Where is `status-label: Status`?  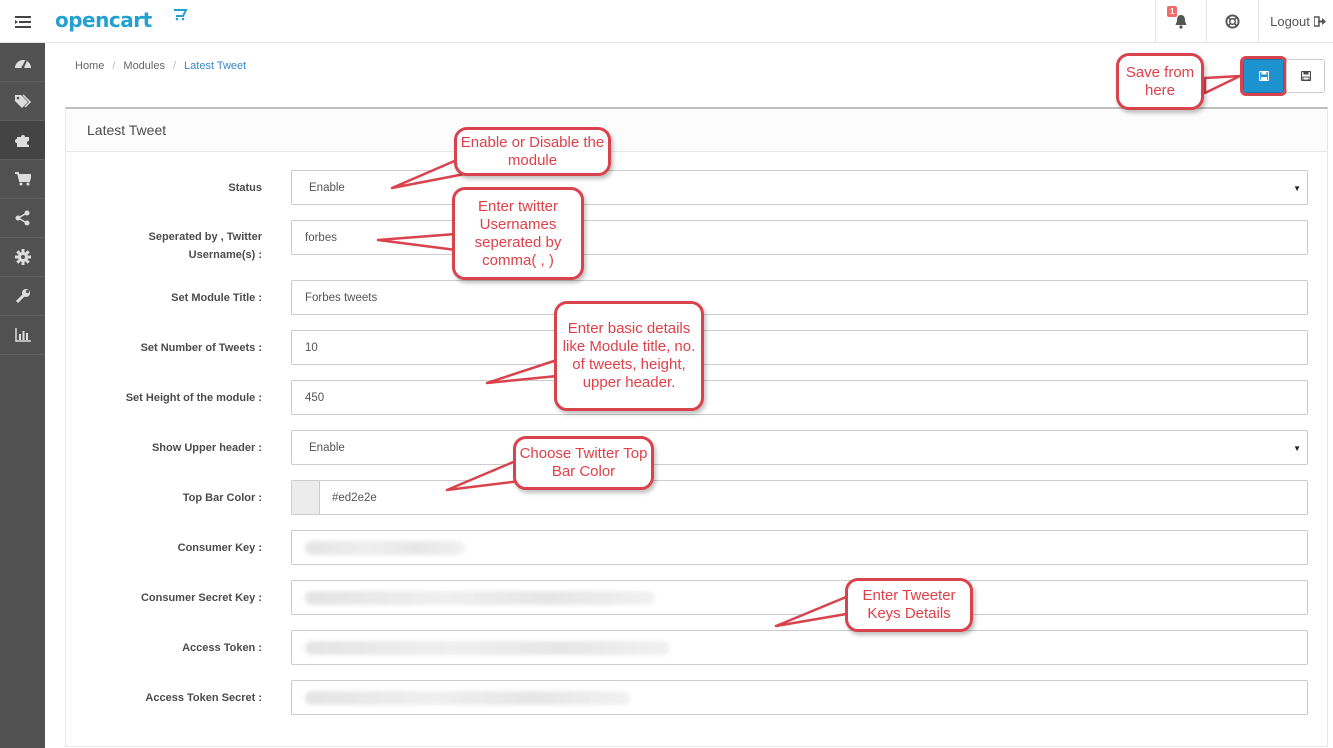 status-label: Status is located at coordinates (245, 188).